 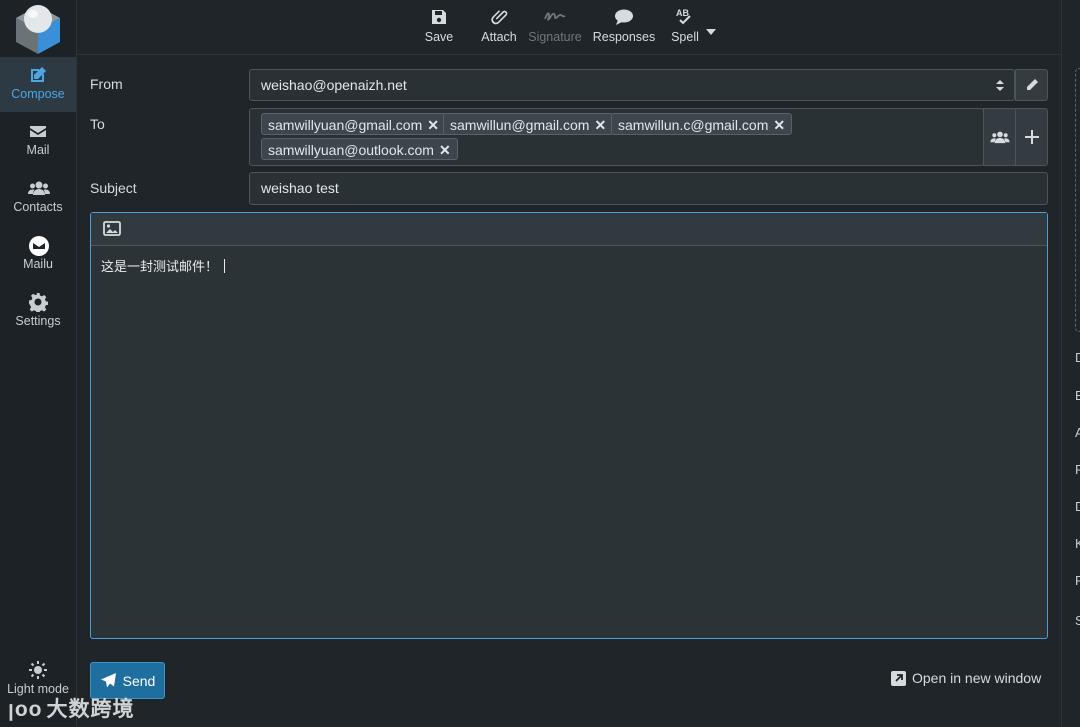 I want to click on paper-plane-icon, so click(x=108, y=680).